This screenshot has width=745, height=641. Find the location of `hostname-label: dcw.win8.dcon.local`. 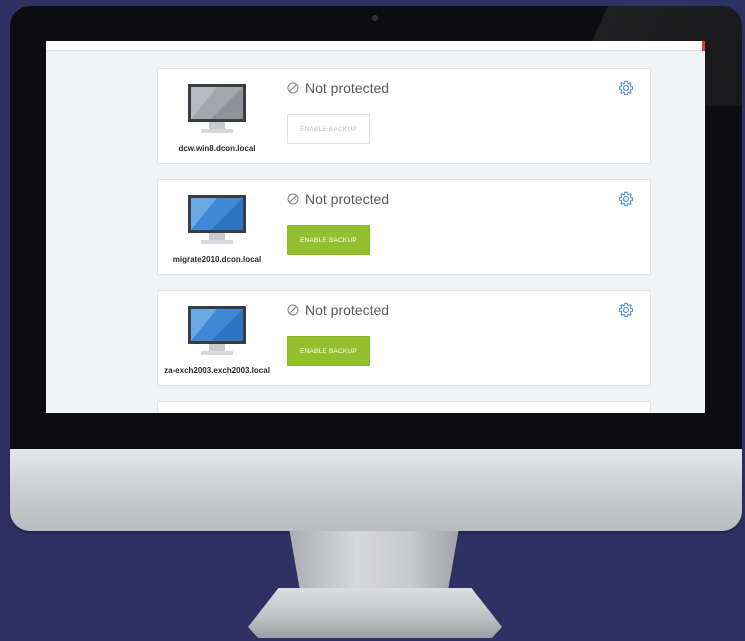

hostname-label: dcw.win8.dcon.local is located at coordinates (217, 148).